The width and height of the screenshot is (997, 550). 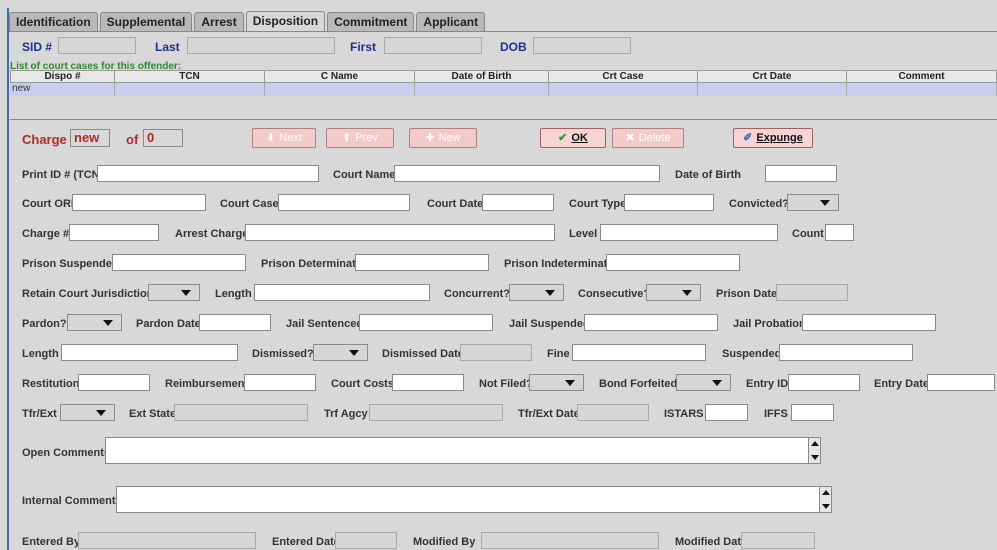 What do you see at coordinates (443, 138) in the screenshot?
I see `new-button: ✚ New` at bounding box center [443, 138].